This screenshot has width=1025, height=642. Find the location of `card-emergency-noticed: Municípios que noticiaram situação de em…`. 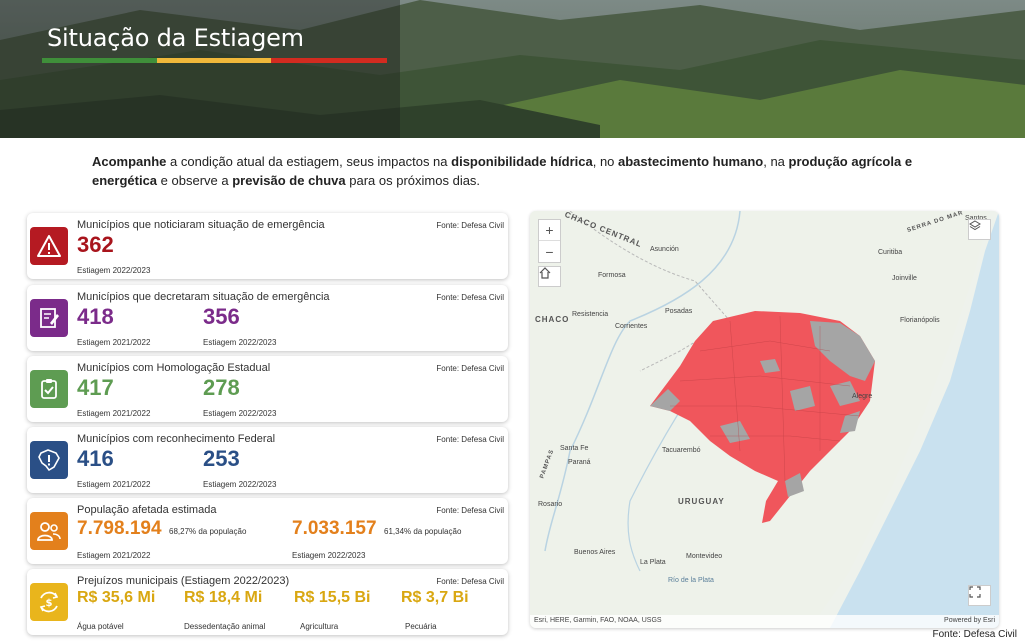

card-emergency-noticed: Municípios que noticiaram situação de em… is located at coordinates (267, 246).